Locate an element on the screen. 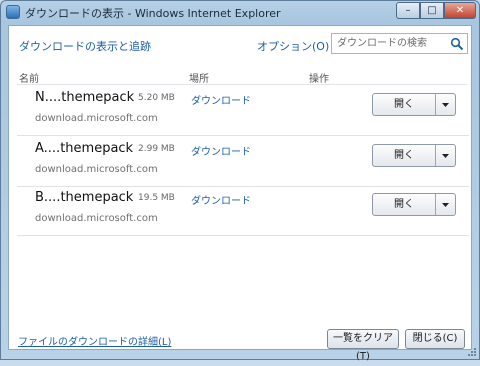  file-name: N....themepack is located at coordinates (85, 97).